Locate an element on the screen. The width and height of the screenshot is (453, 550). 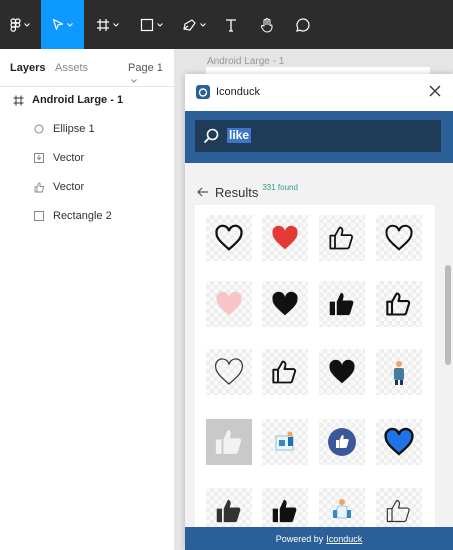
tab-layers: Layers is located at coordinates (27, 68).